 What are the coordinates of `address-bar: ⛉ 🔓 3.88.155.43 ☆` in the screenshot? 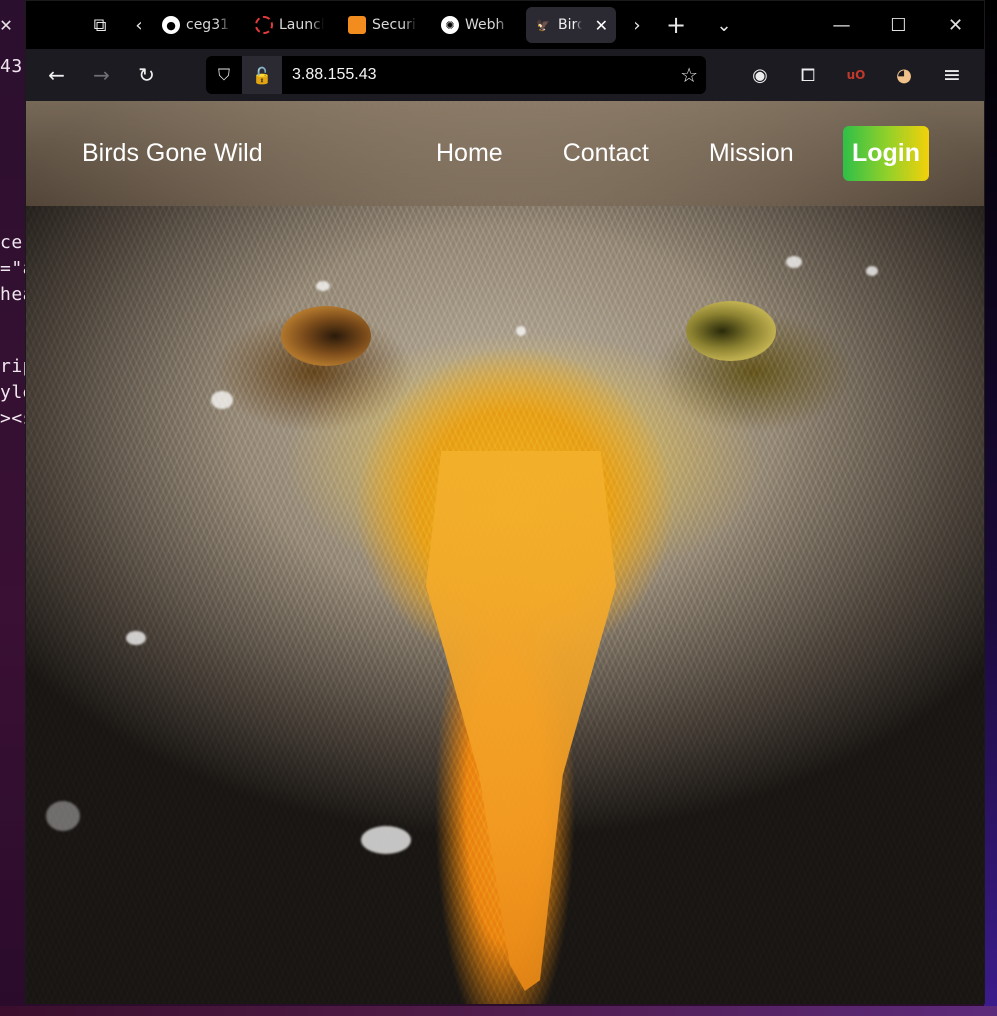 It's located at (456, 75).